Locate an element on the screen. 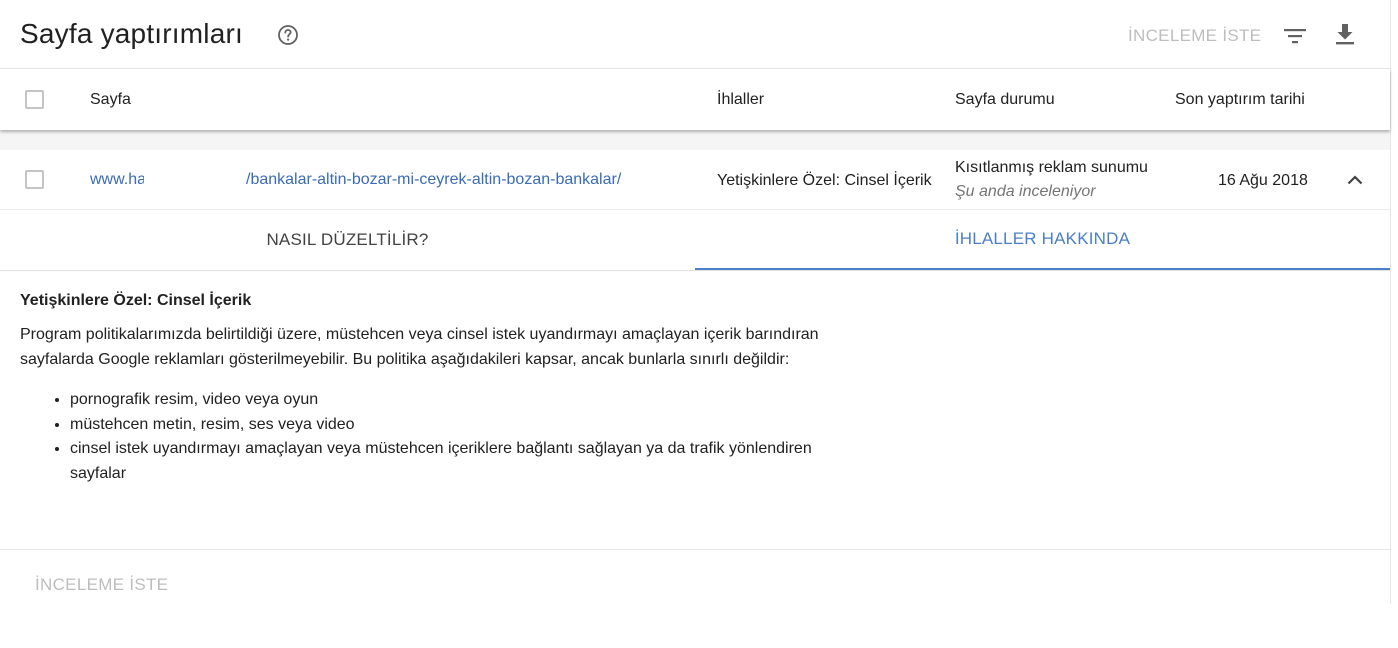 The image size is (1398, 648). violation-type: Yetişkinlere Özel: Cinsel İçerik is located at coordinates (824, 180).